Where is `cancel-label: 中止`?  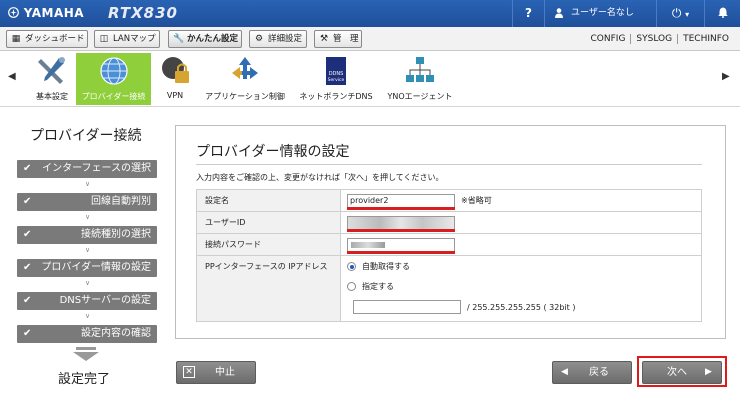
cancel-label: 中止 is located at coordinates (225, 372).